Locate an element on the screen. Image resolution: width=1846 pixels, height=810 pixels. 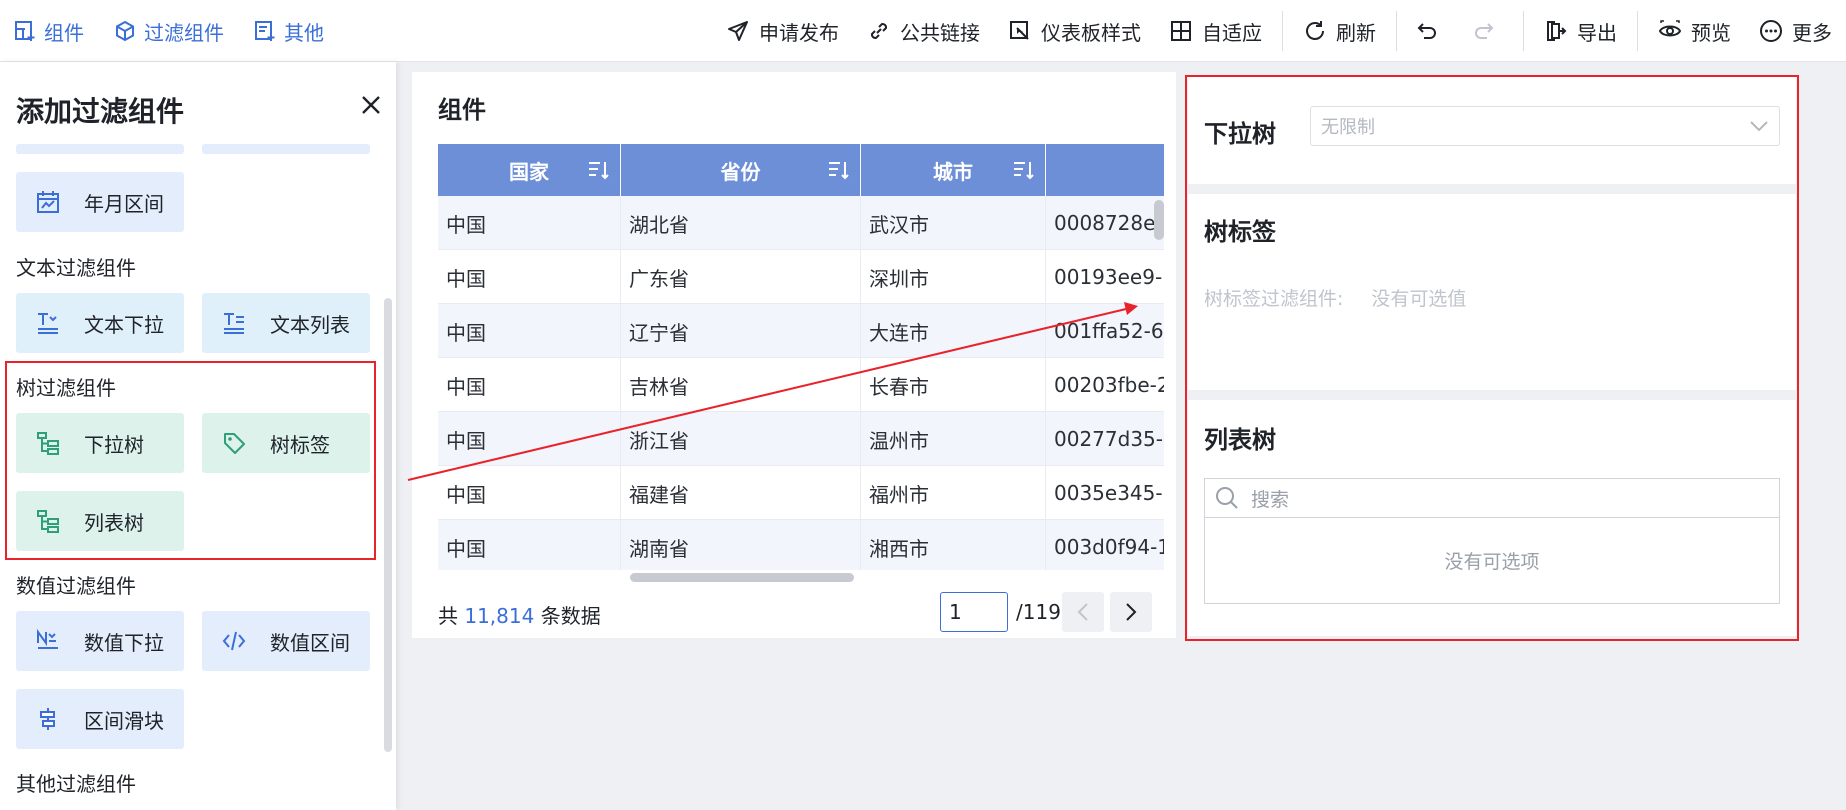
close-icon is located at coordinates (371, 105).